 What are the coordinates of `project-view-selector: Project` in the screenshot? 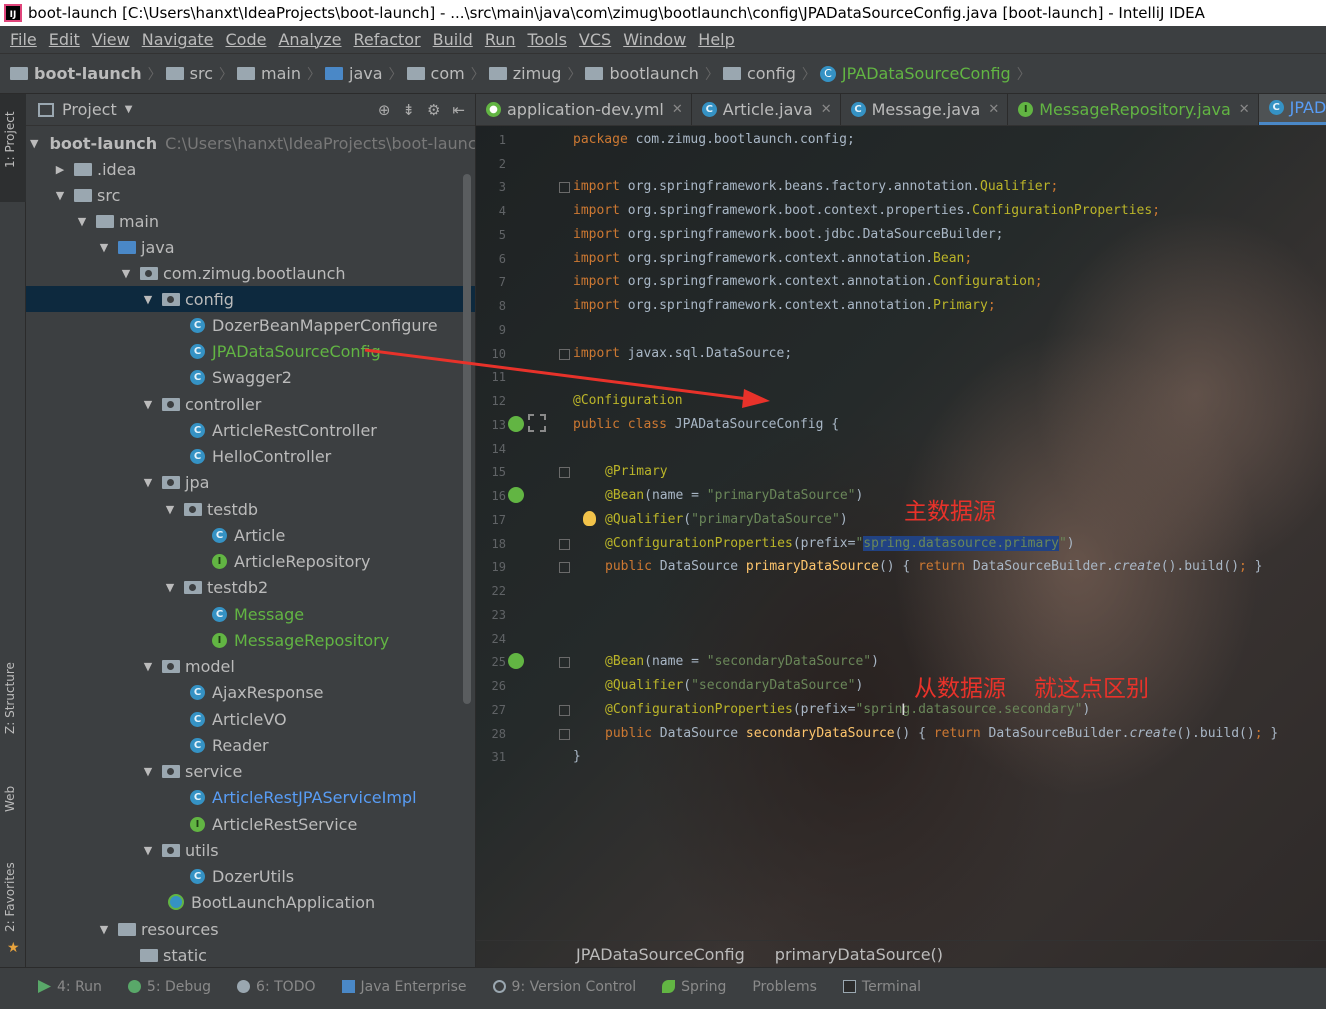 It's located at (89, 109).